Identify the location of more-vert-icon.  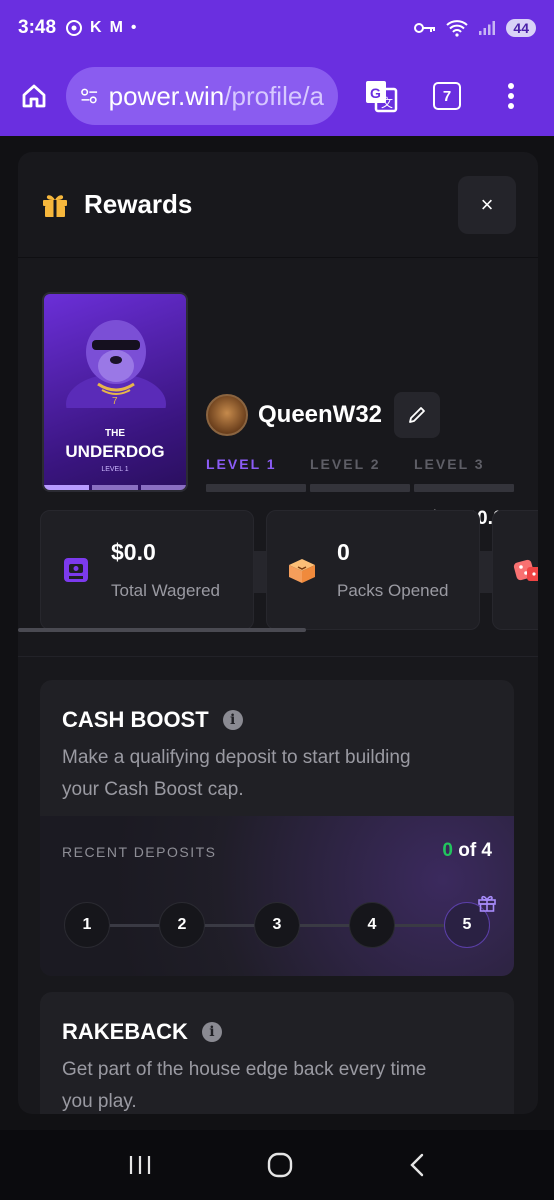
(511, 96).